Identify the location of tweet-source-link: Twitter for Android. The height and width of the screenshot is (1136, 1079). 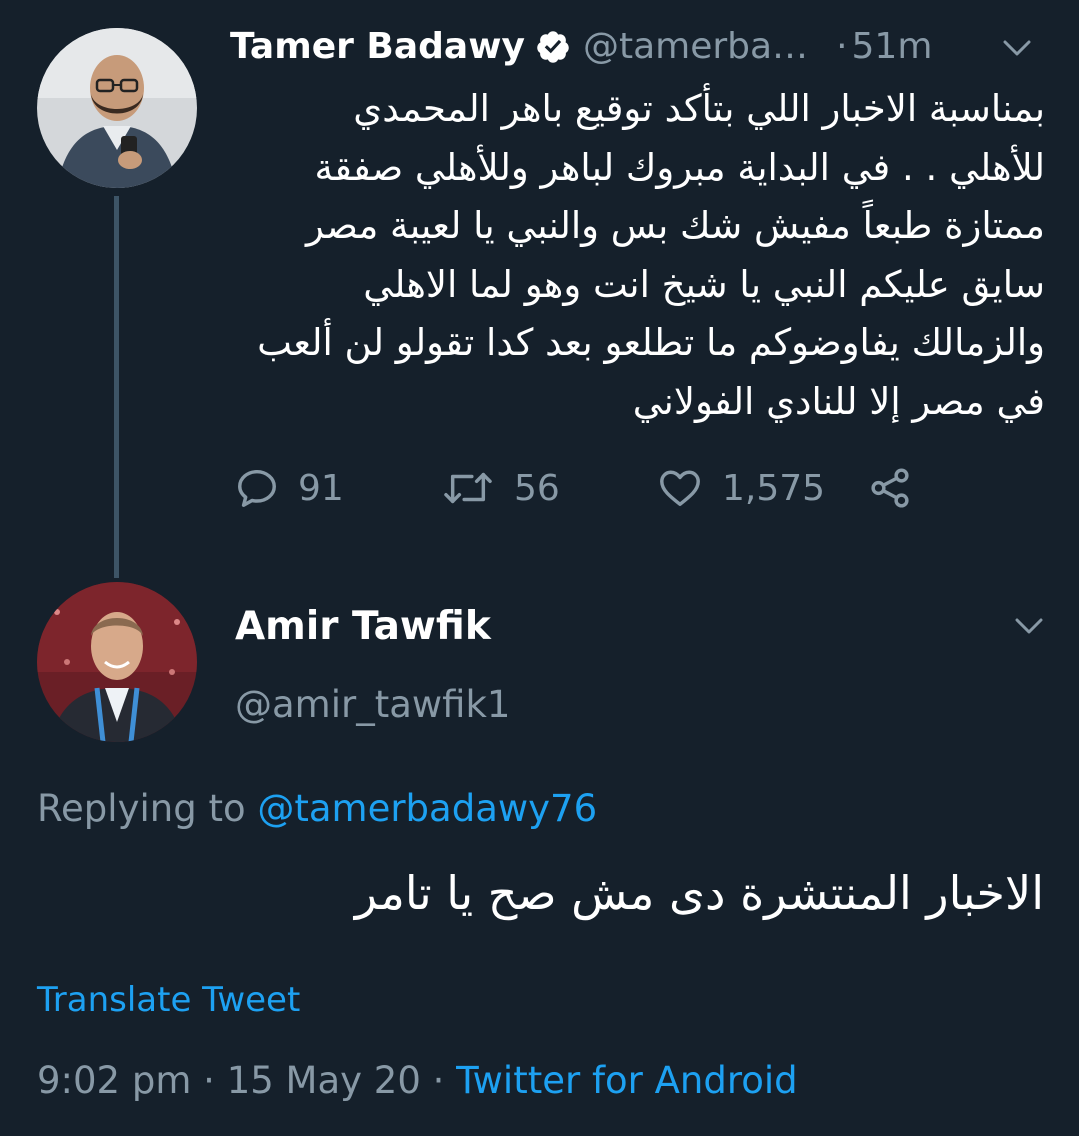
(626, 1080).